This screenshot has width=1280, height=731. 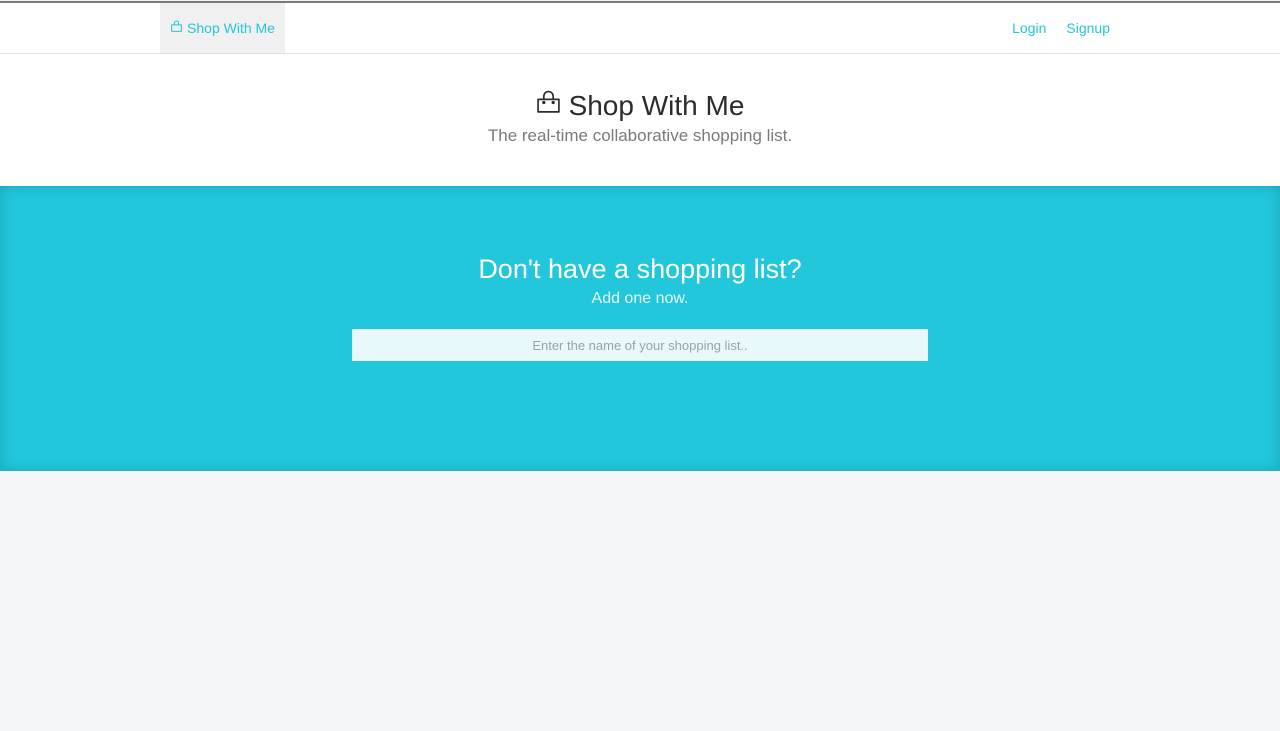 I want to click on create-list-heading: Don't have a shopping list?, so click(x=640, y=269).